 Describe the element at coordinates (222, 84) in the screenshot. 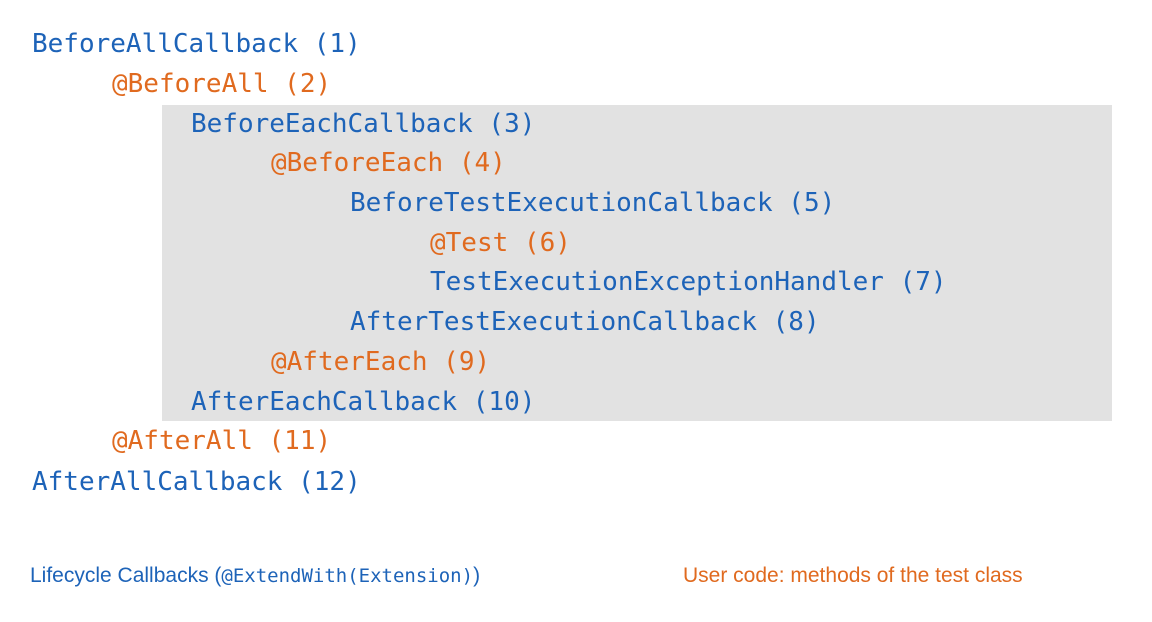

I see `step-before-all: @BeforeAll (2)` at that location.